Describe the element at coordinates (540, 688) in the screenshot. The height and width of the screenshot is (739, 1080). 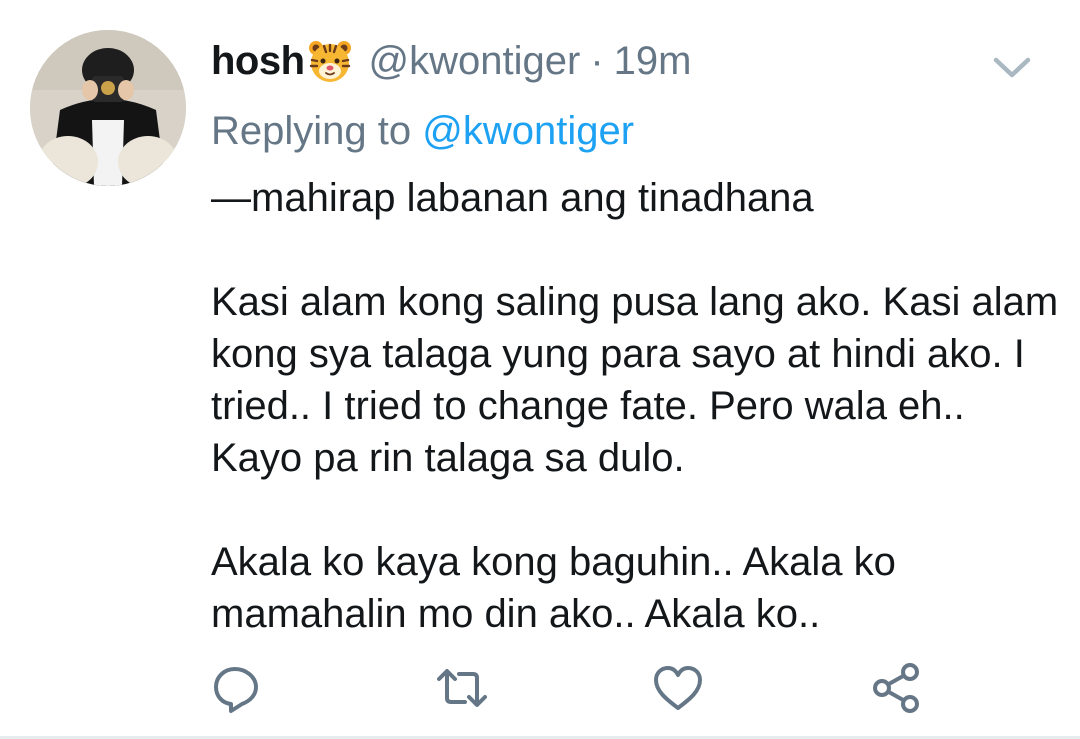
I see `action-bar` at that location.